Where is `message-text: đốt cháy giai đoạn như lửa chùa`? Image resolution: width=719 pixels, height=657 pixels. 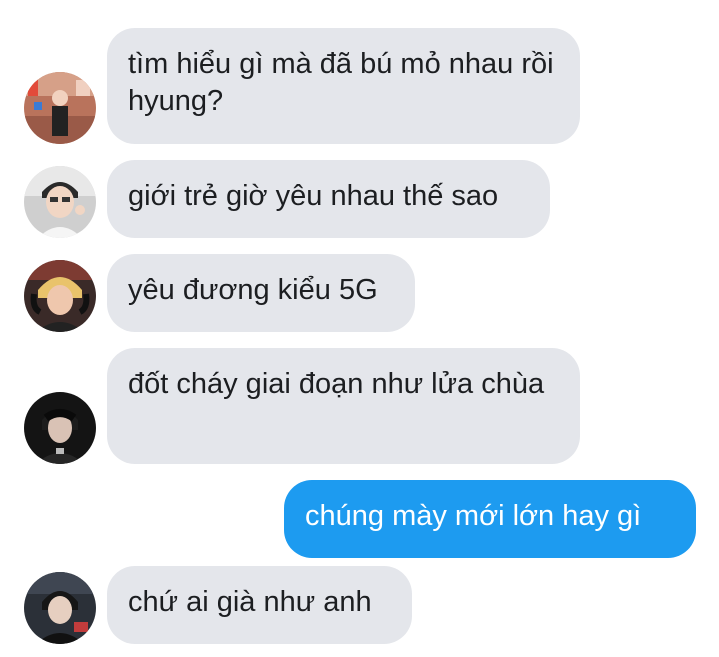 message-text: đốt cháy giai đoạn như lửa chùa is located at coordinates (336, 384).